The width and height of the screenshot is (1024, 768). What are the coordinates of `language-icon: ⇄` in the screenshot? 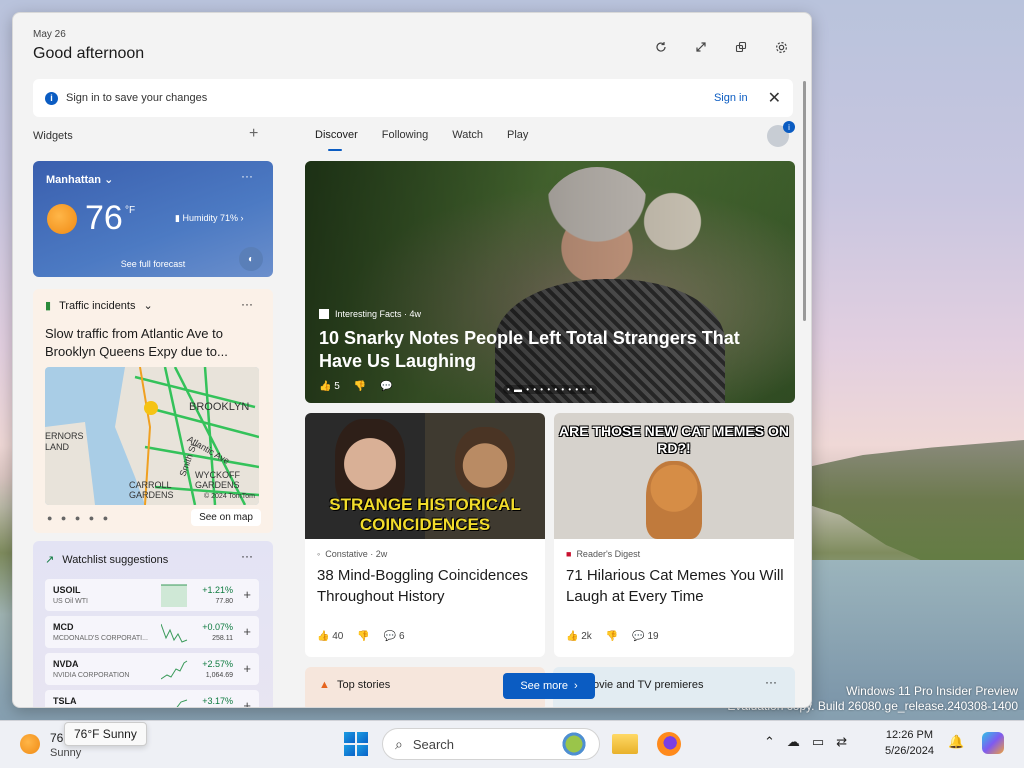 It's located at (841, 742).